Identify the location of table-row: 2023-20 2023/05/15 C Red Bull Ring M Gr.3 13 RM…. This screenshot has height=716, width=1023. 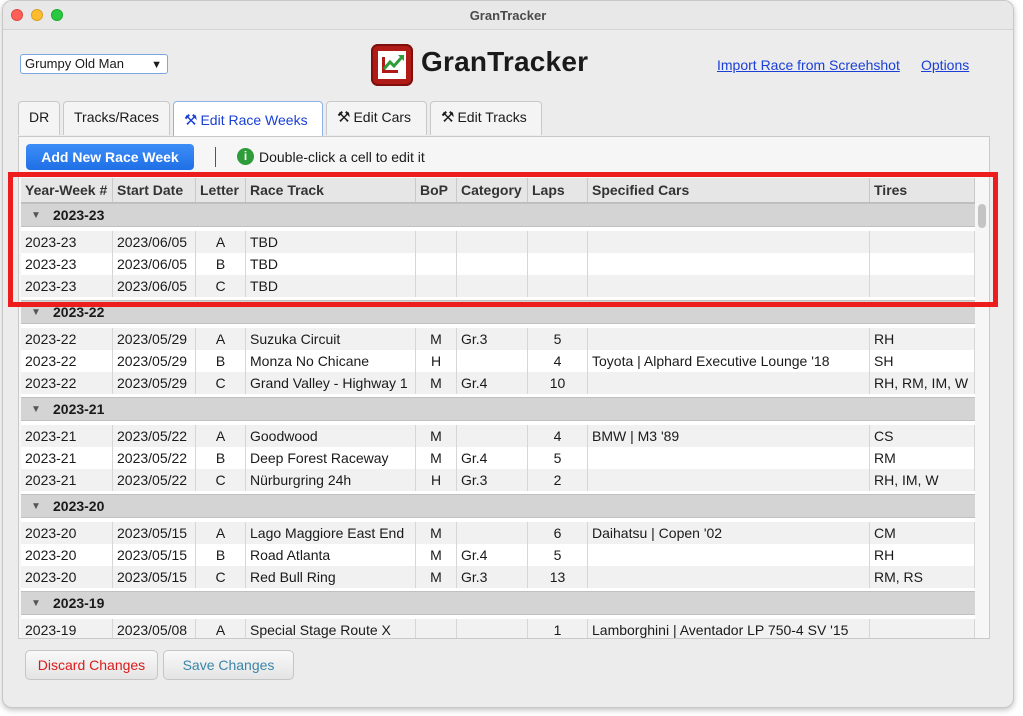
(498, 577).